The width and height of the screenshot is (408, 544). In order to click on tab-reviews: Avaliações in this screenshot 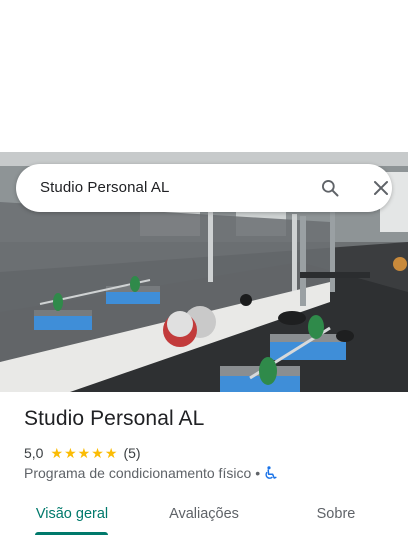, I will do `click(204, 514)`.